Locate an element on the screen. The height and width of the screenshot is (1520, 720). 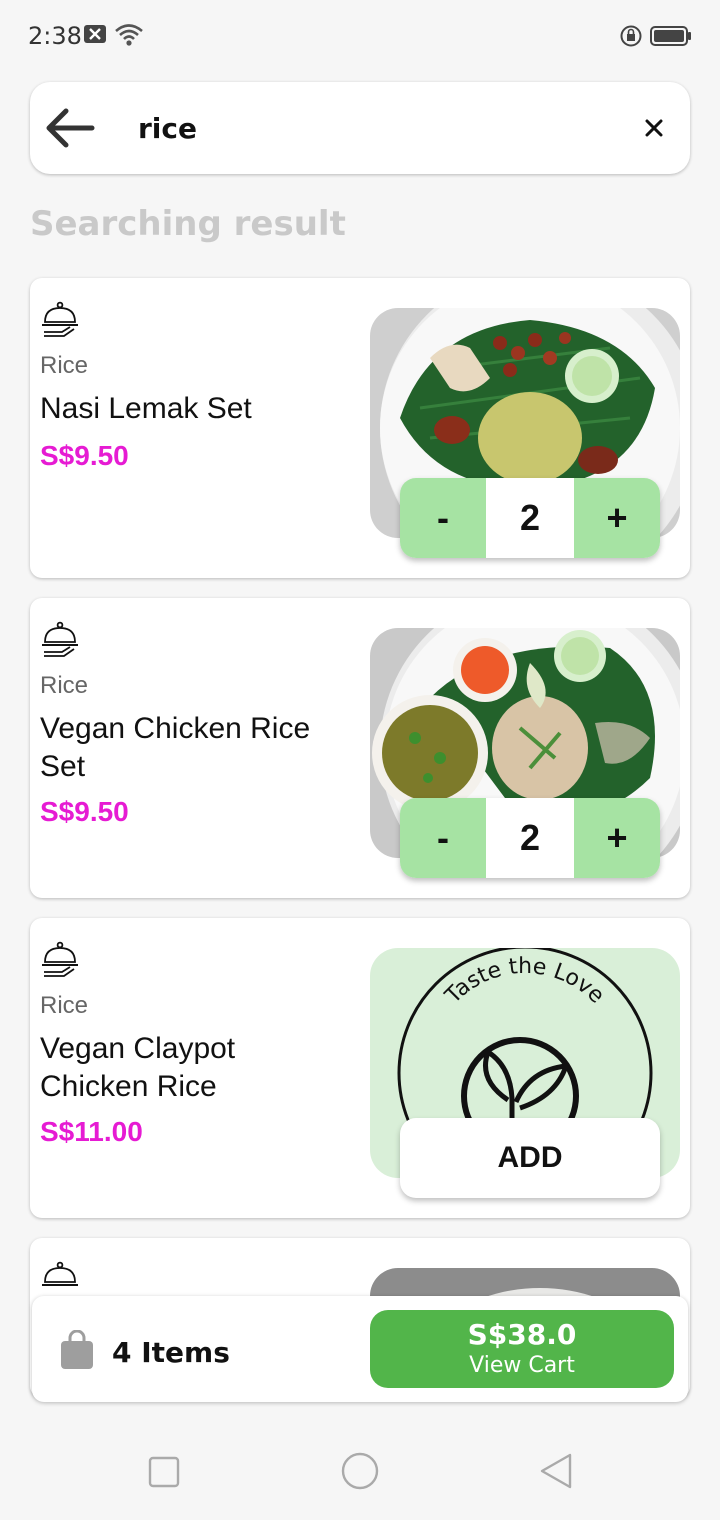
item-price: S$11.00 is located at coordinates (91, 1131).